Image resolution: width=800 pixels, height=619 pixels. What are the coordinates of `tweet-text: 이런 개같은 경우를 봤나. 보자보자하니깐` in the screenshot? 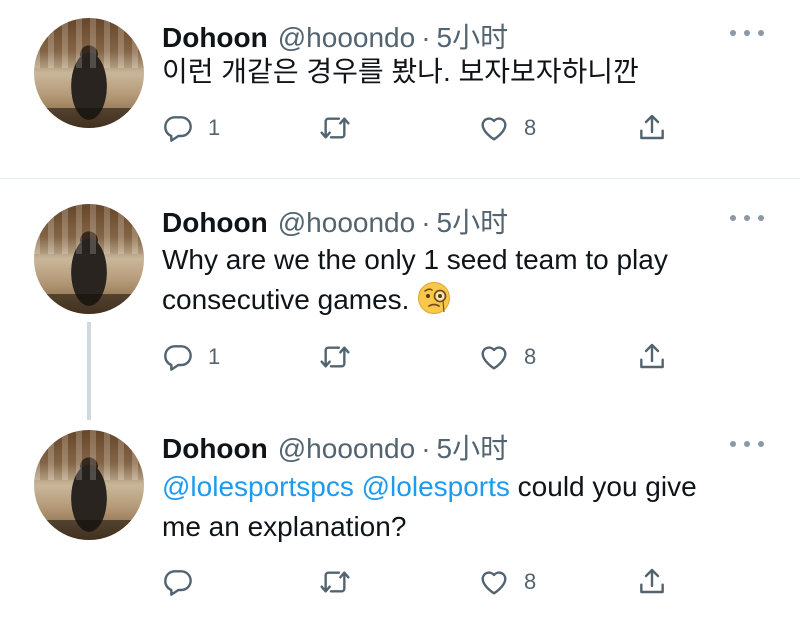 It's located at (400, 71).